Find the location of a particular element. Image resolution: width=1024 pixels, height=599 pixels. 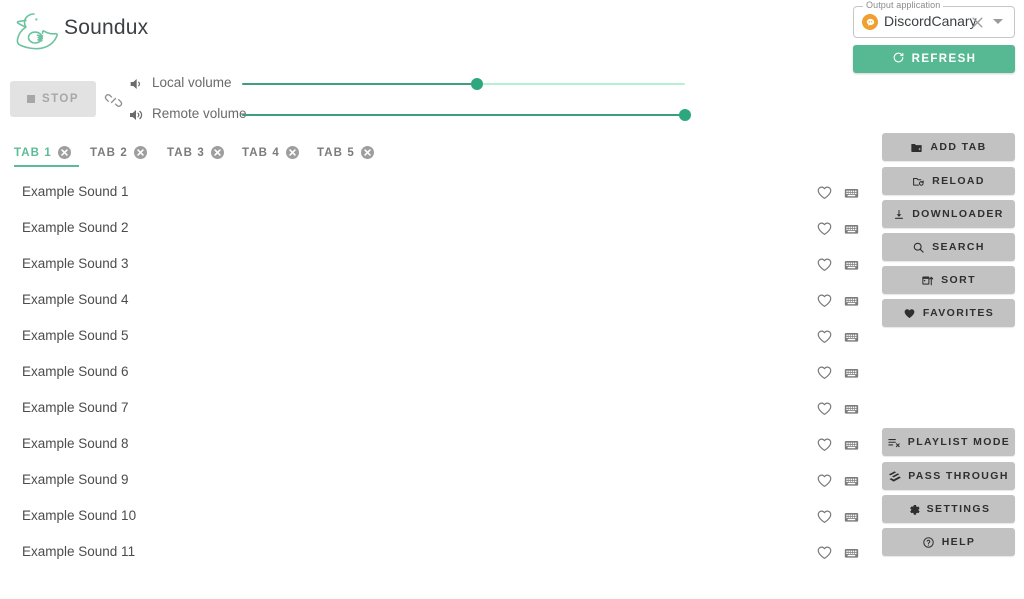

slider-fill is located at coordinates (359, 84).